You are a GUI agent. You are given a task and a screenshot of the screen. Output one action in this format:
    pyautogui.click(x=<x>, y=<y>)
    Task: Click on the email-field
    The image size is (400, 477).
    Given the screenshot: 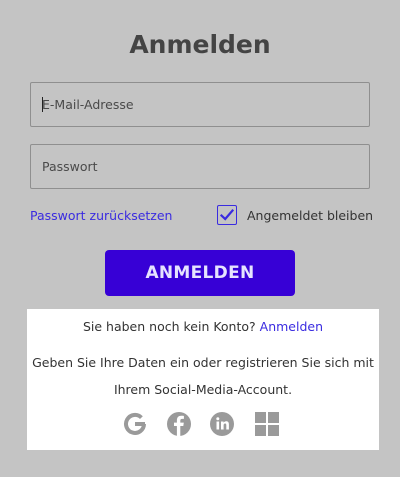 What is the action you would take?
    pyautogui.click(x=200, y=104)
    